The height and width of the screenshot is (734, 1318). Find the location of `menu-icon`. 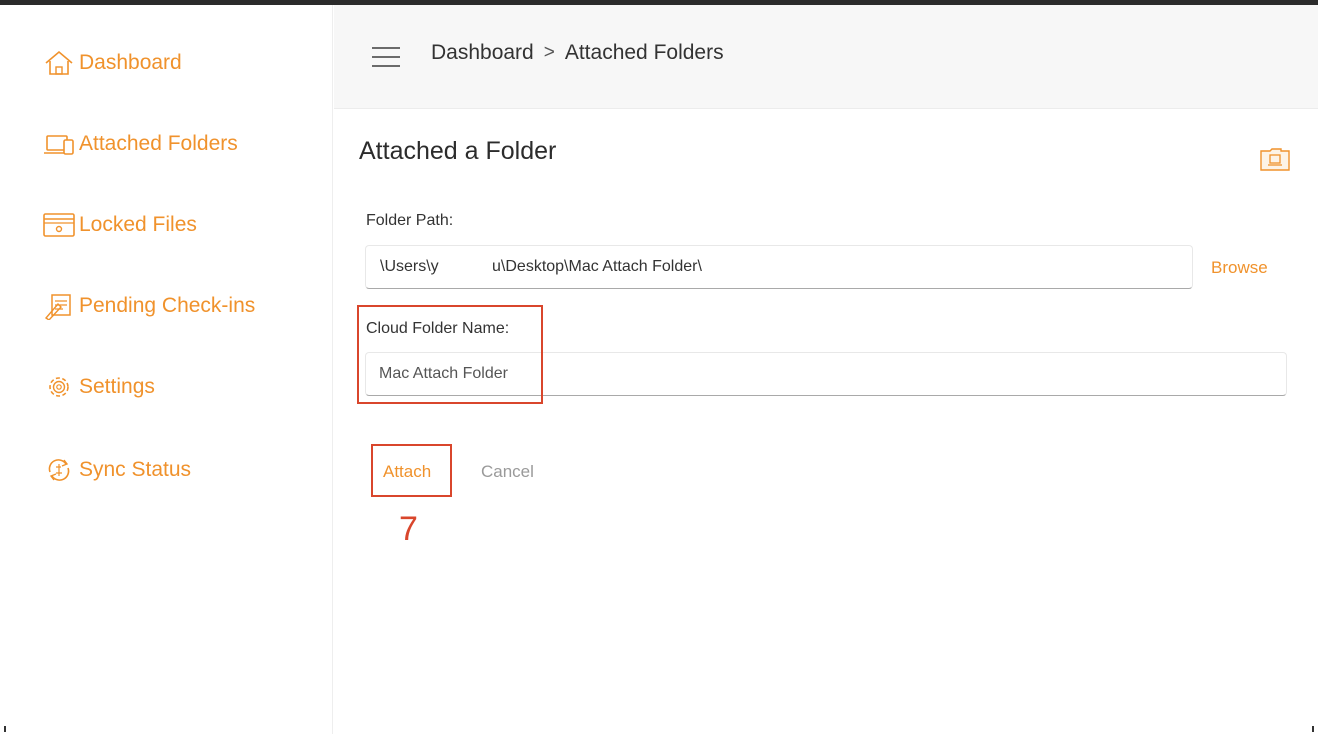

menu-icon is located at coordinates (386, 57).